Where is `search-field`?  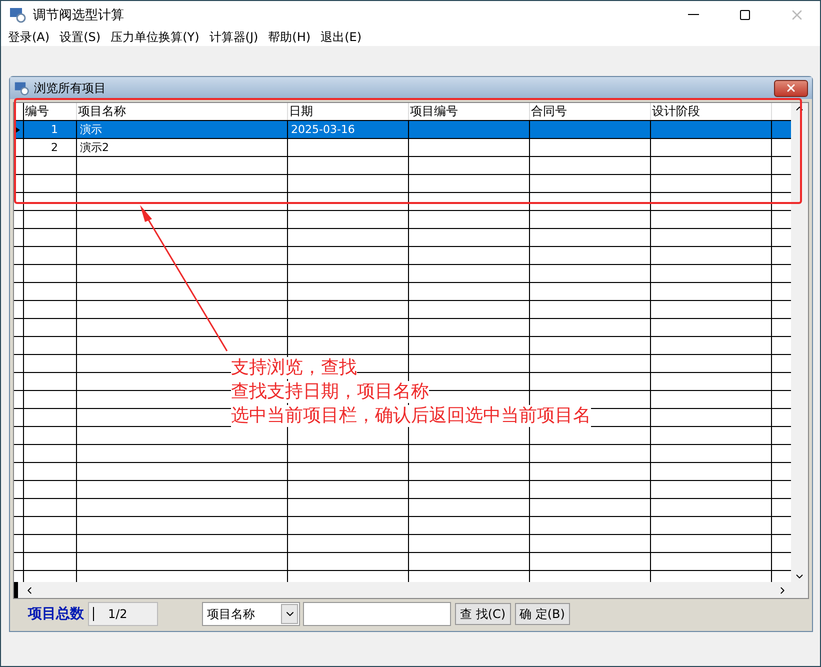 search-field is located at coordinates (377, 614).